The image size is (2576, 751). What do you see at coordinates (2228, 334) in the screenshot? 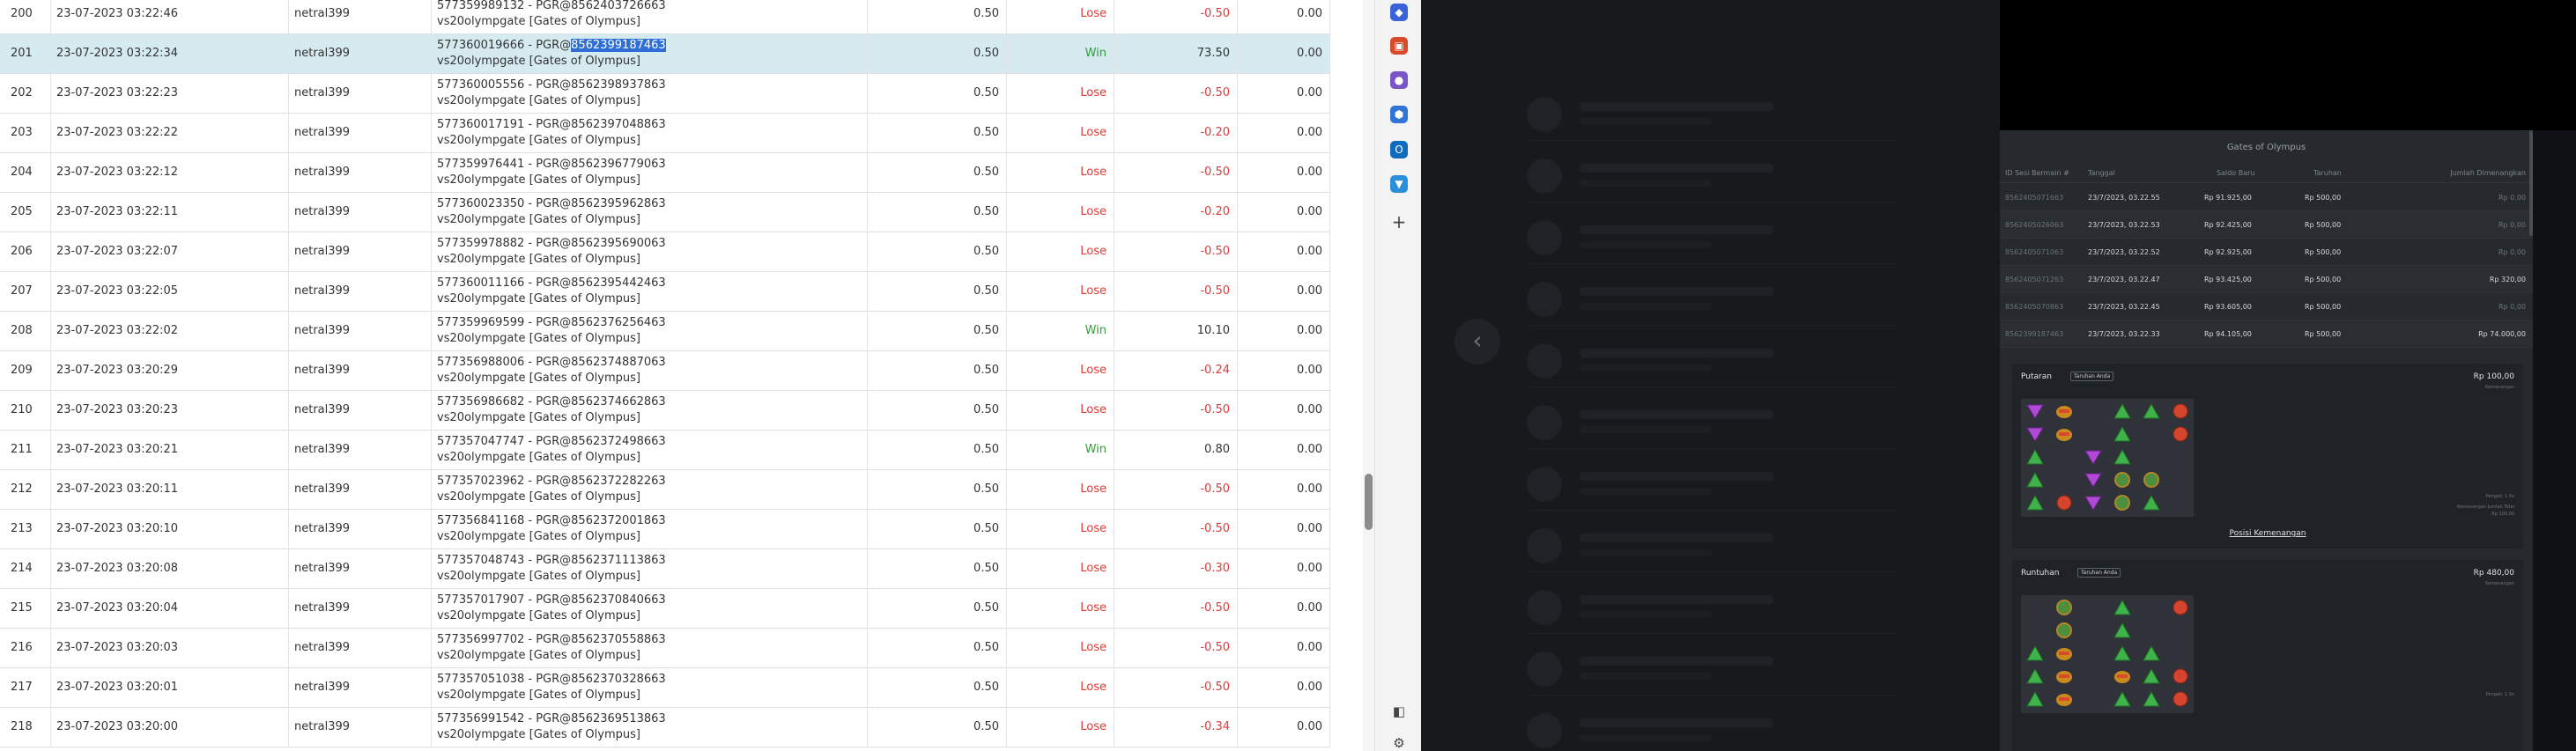
I see `history-balance: Rp 94.105,00` at bounding box center [2228, 334].